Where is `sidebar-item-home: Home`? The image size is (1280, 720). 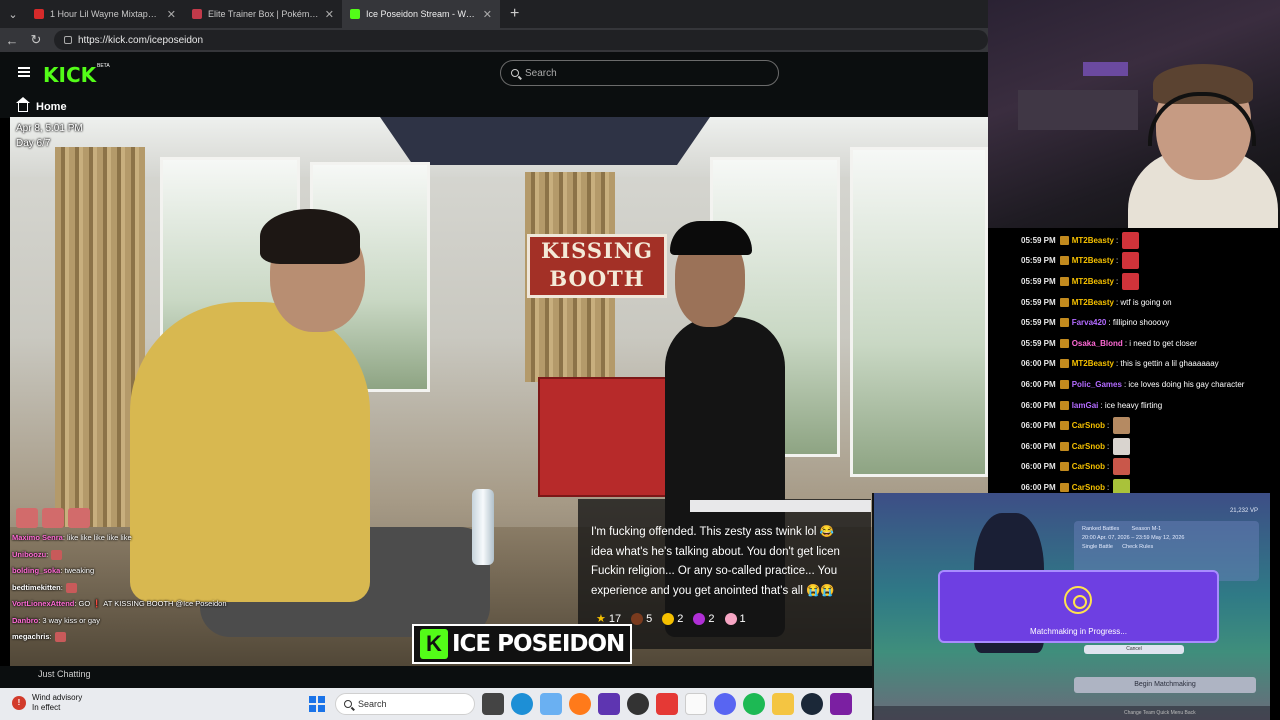
sidebar-item-home: Home is located at coordinates (495, 107).